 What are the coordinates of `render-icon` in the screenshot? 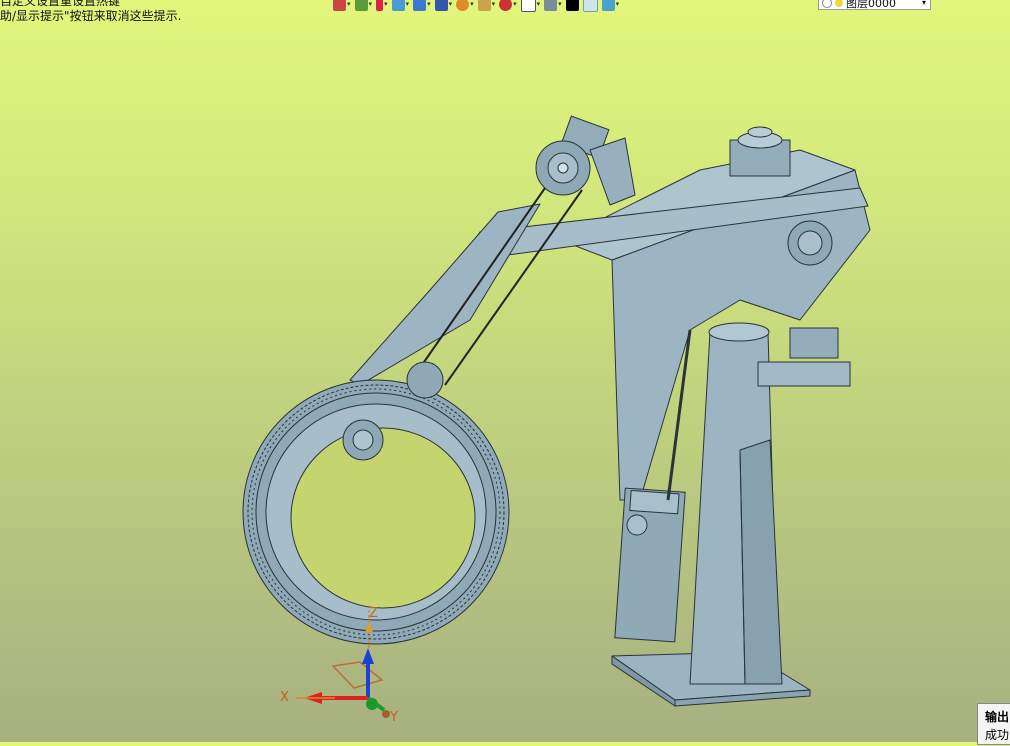 It's located at (463, 5).